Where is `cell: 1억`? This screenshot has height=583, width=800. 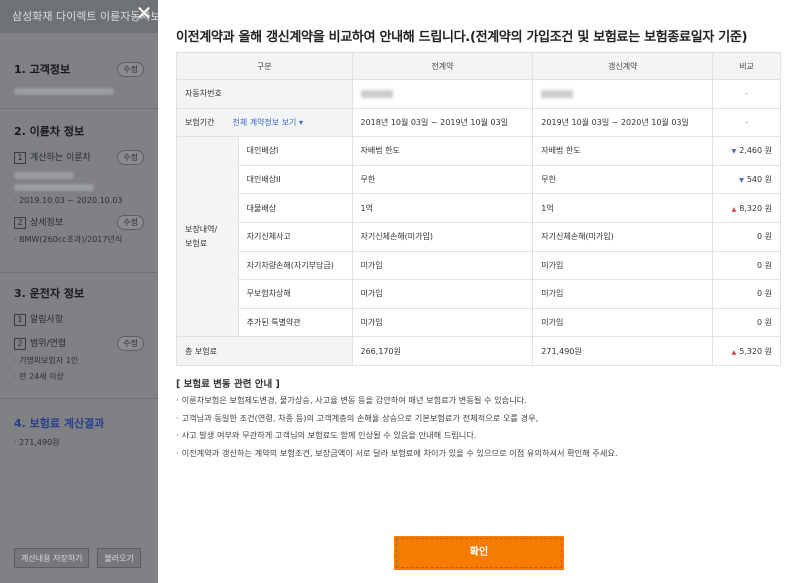
cell: 1억 is located at coordinates (442, 208).